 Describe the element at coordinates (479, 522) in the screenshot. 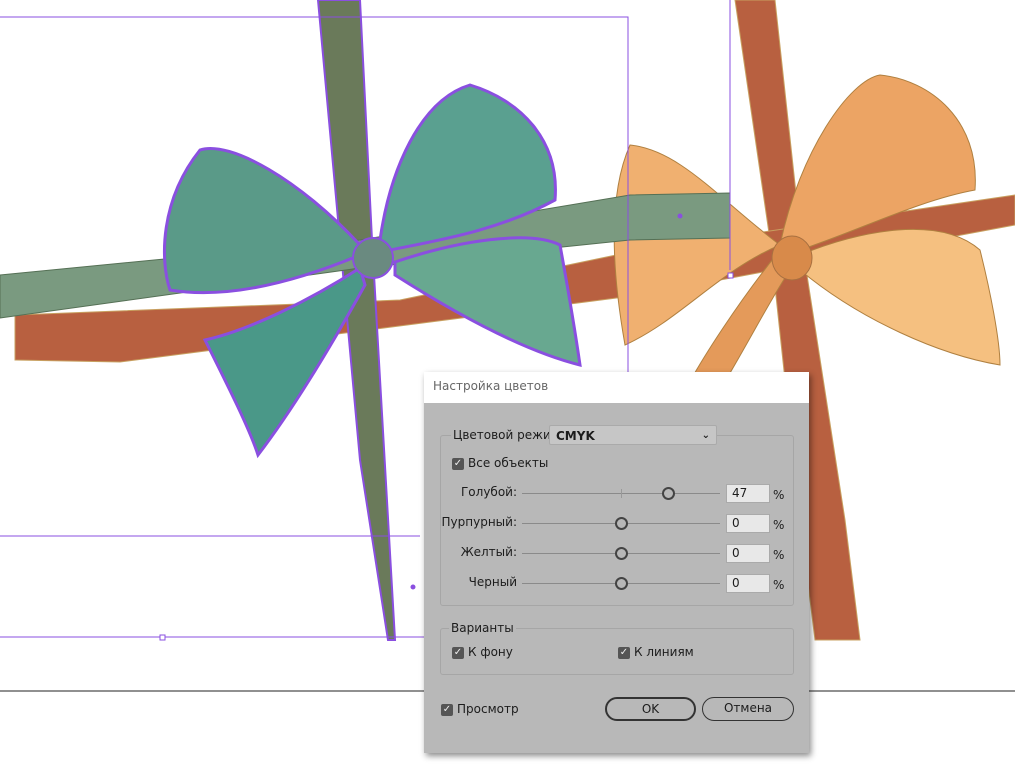

I see `slider-label: Пурпурный:` at that location.